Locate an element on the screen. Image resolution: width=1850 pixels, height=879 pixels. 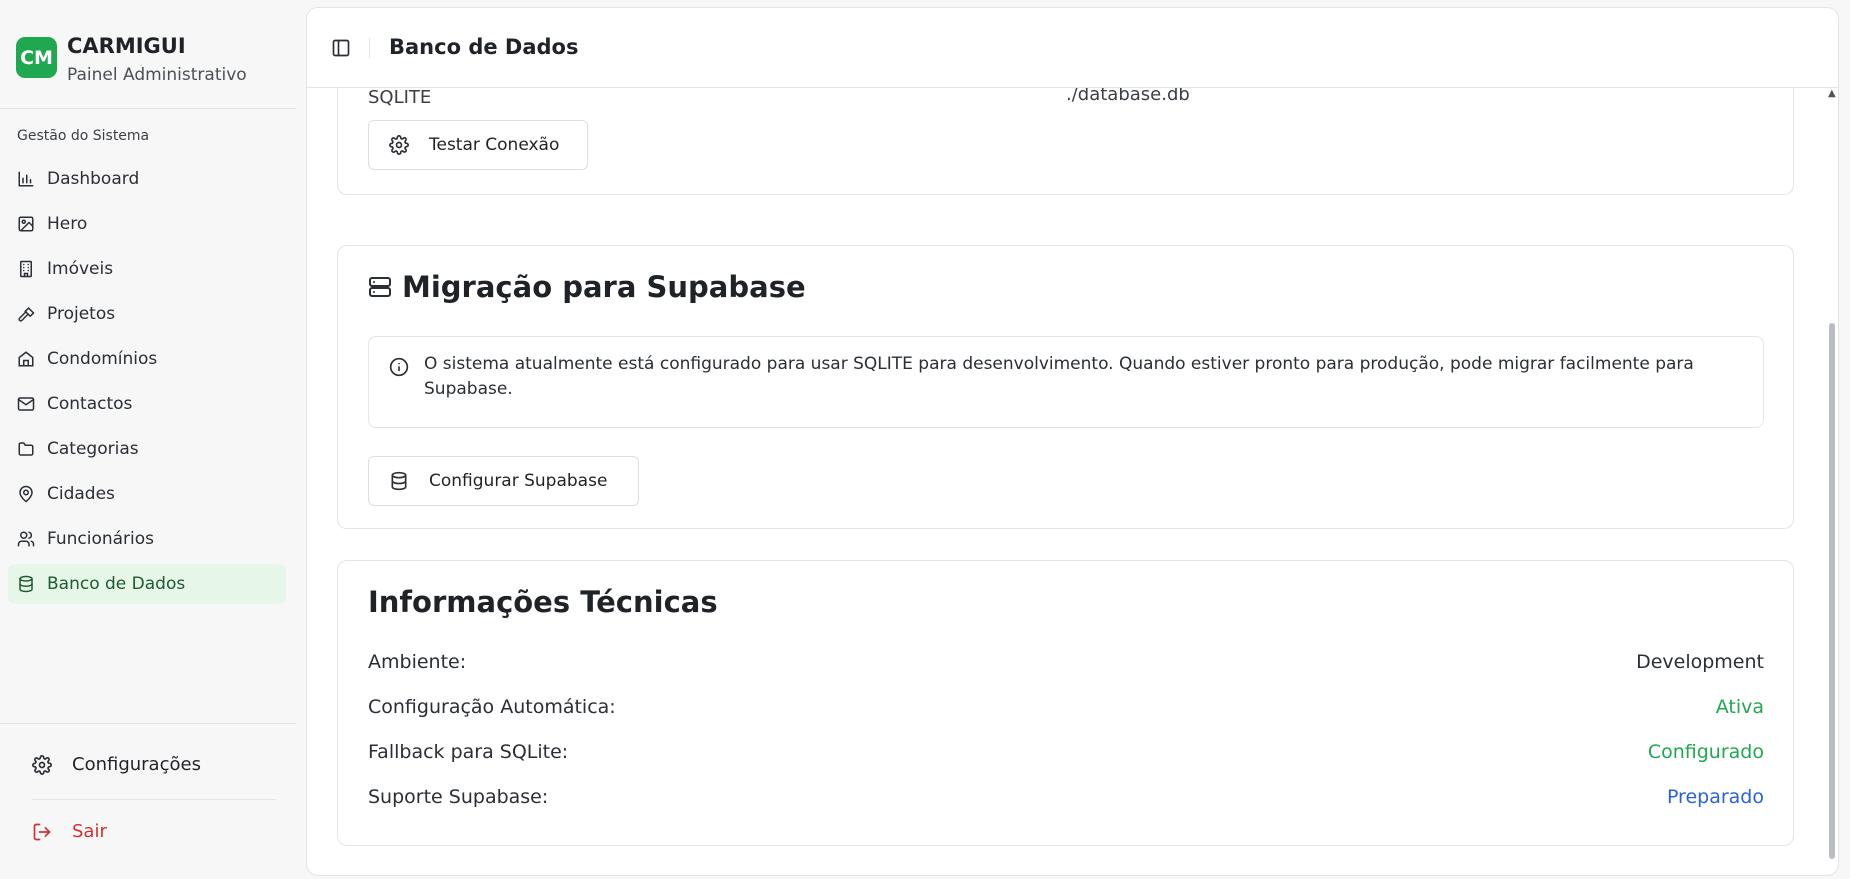
users-icon is located at coordinates (26, 539).